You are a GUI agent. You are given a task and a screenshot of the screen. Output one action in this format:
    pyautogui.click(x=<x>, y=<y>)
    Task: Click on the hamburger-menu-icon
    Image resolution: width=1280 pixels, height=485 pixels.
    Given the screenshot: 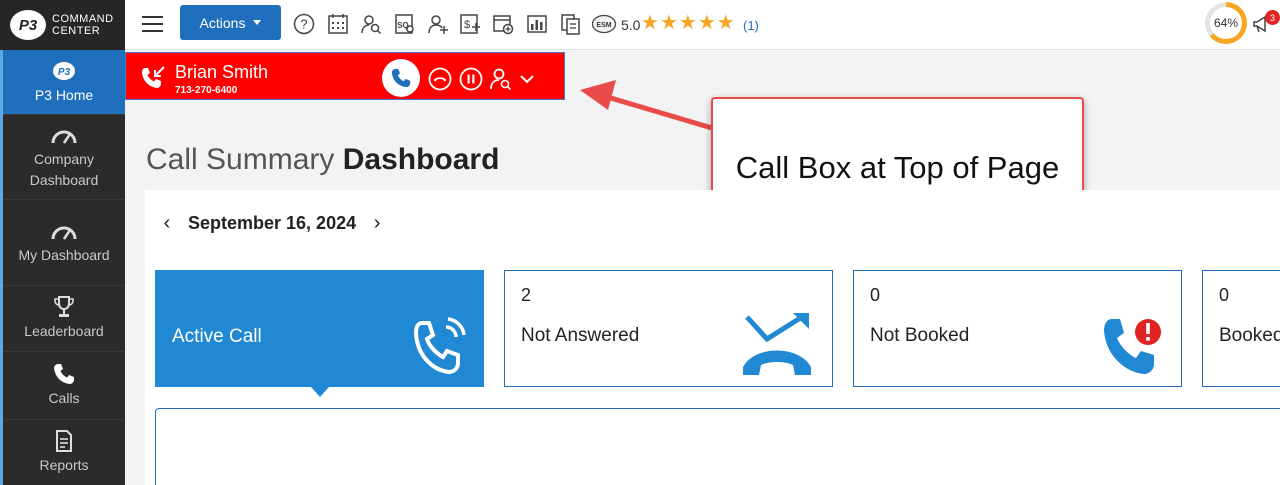 What is the action you would take?
    pyautogui.click(x=152, y=24)
    